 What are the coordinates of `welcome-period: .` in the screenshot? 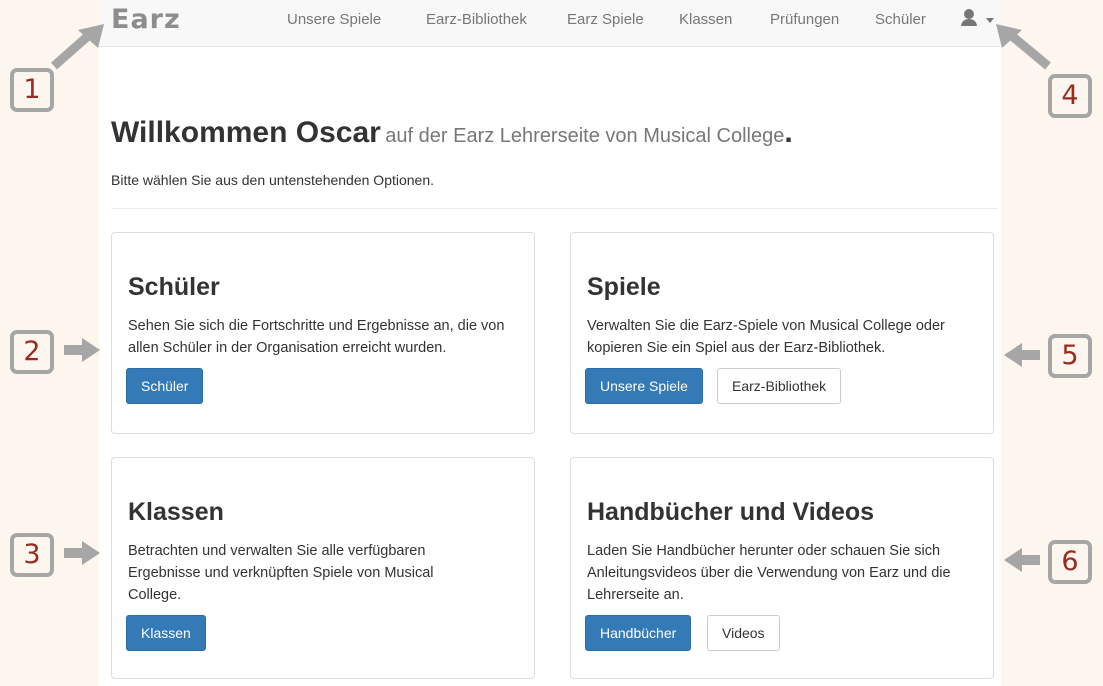 It's located at (788, 132).